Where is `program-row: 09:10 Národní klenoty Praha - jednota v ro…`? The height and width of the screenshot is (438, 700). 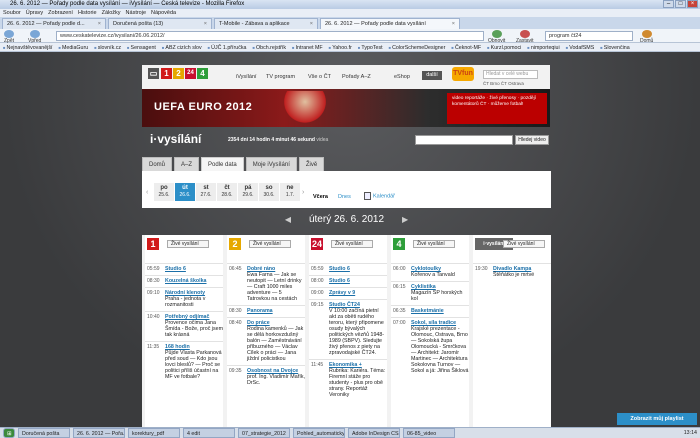
program-row: 09:10 Národní klenoty Praha - jednota v ro… is located at coordinates (184, 299).